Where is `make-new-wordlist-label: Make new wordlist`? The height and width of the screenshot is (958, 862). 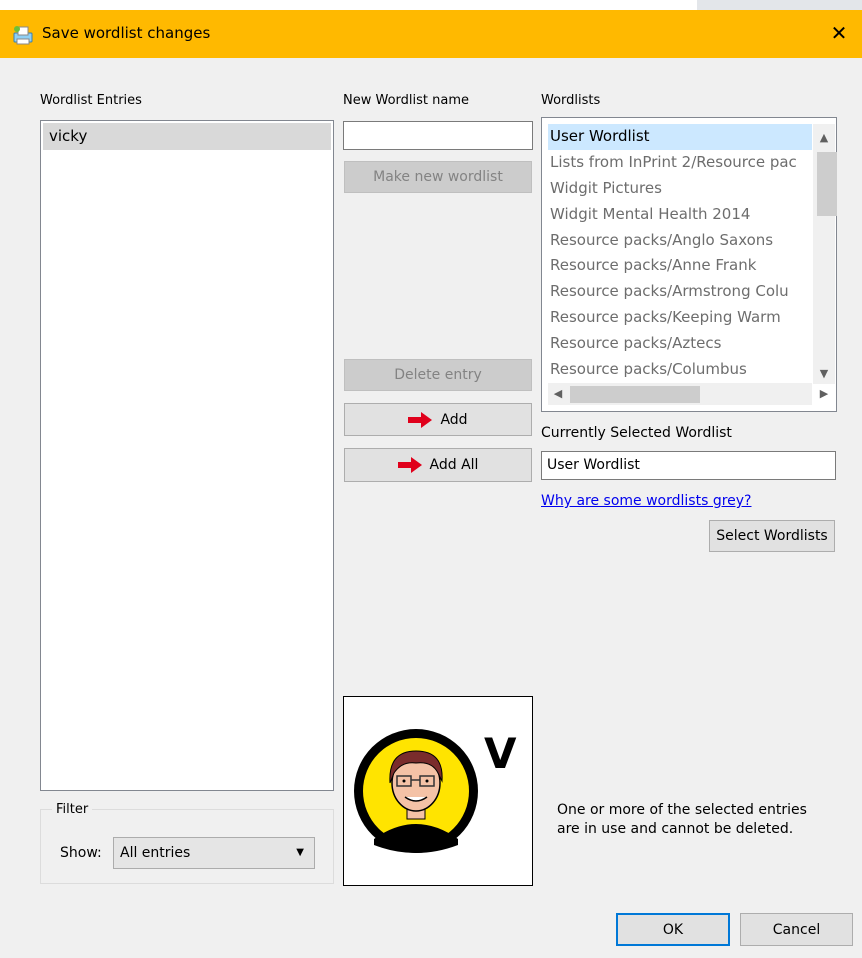 make-new-wordlist-label: Make new wordlist is located at coordinates (438, 177).